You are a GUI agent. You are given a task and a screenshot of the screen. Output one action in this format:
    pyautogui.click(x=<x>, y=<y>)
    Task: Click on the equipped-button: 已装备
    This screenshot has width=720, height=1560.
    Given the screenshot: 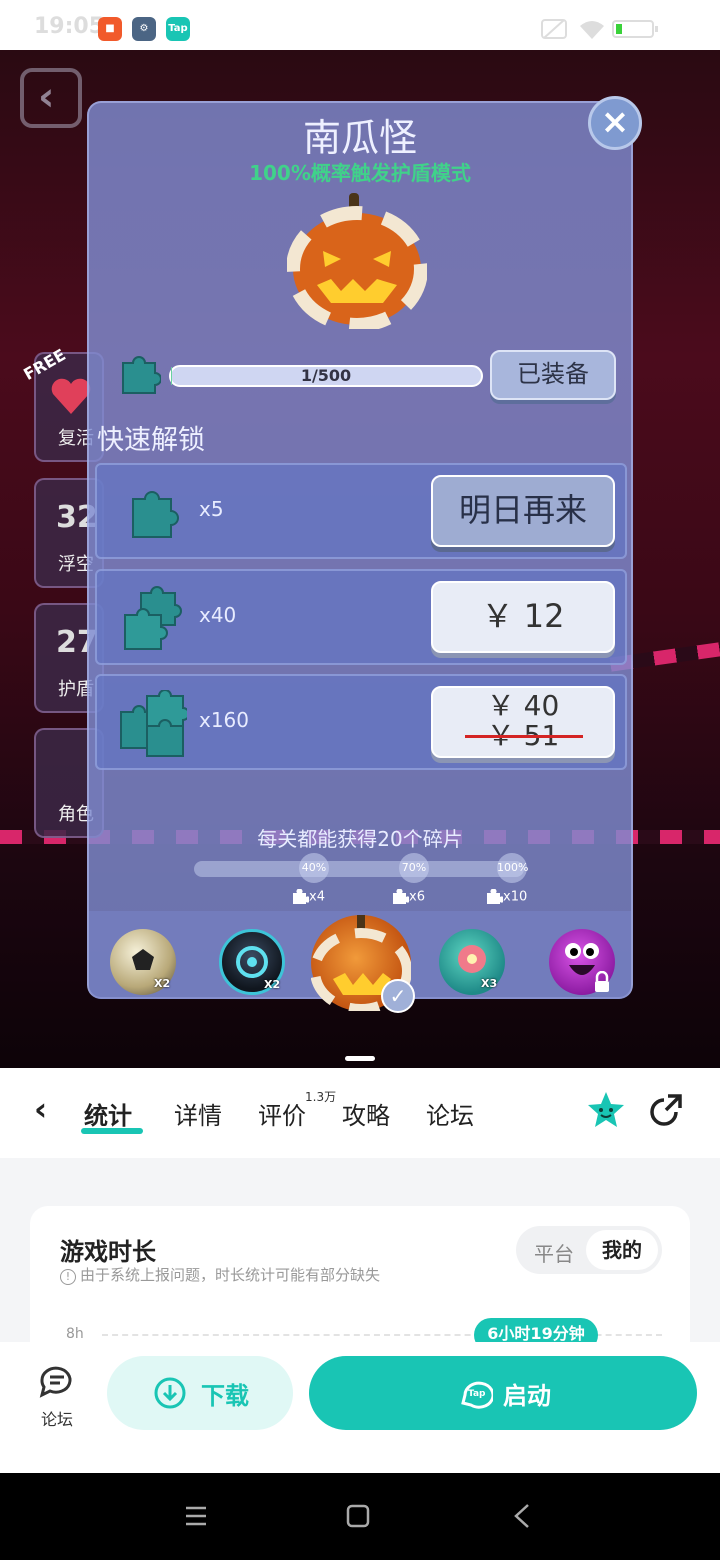 What is the action you would take?
    pyautogui.click(x=553, y=375)
    